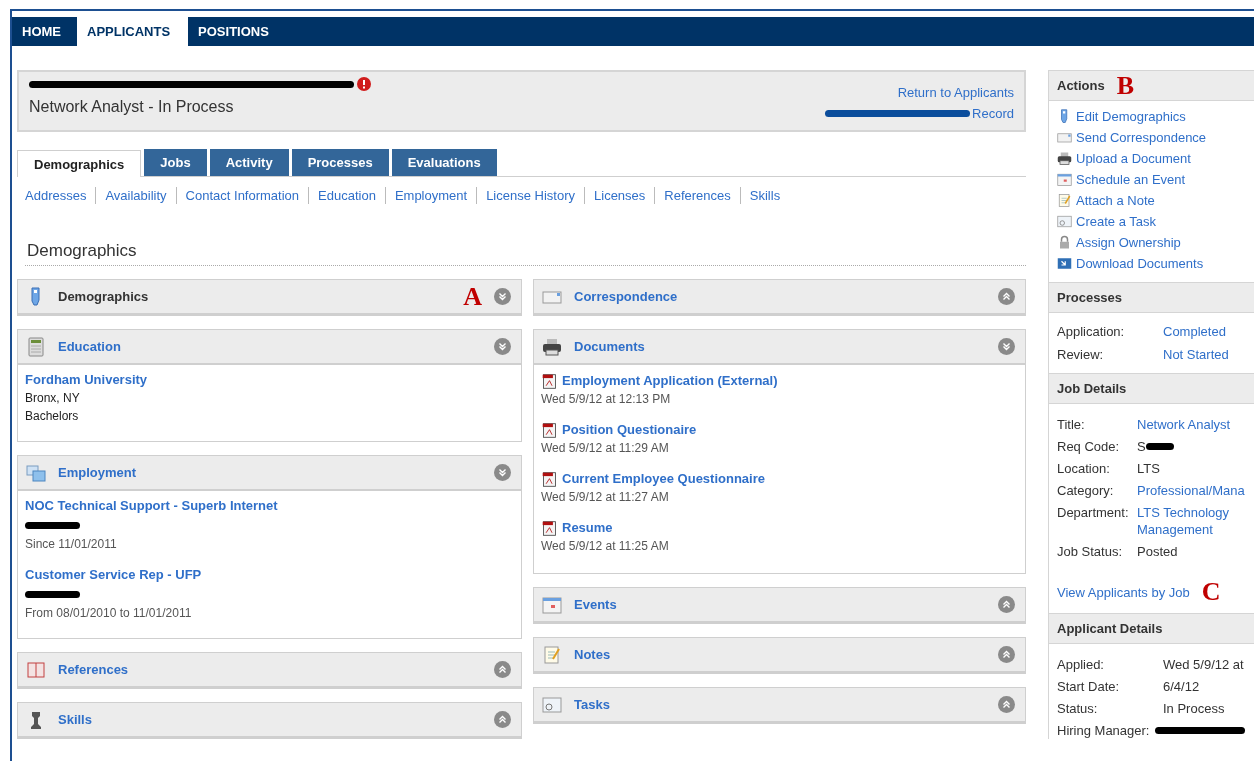 Image resolution: width=1254 pixels, height=761 pixels. What do you see at coordinates (1141, 446) in the screenshot?
I see `detail-value: S` at bounding box center [1141, 446].